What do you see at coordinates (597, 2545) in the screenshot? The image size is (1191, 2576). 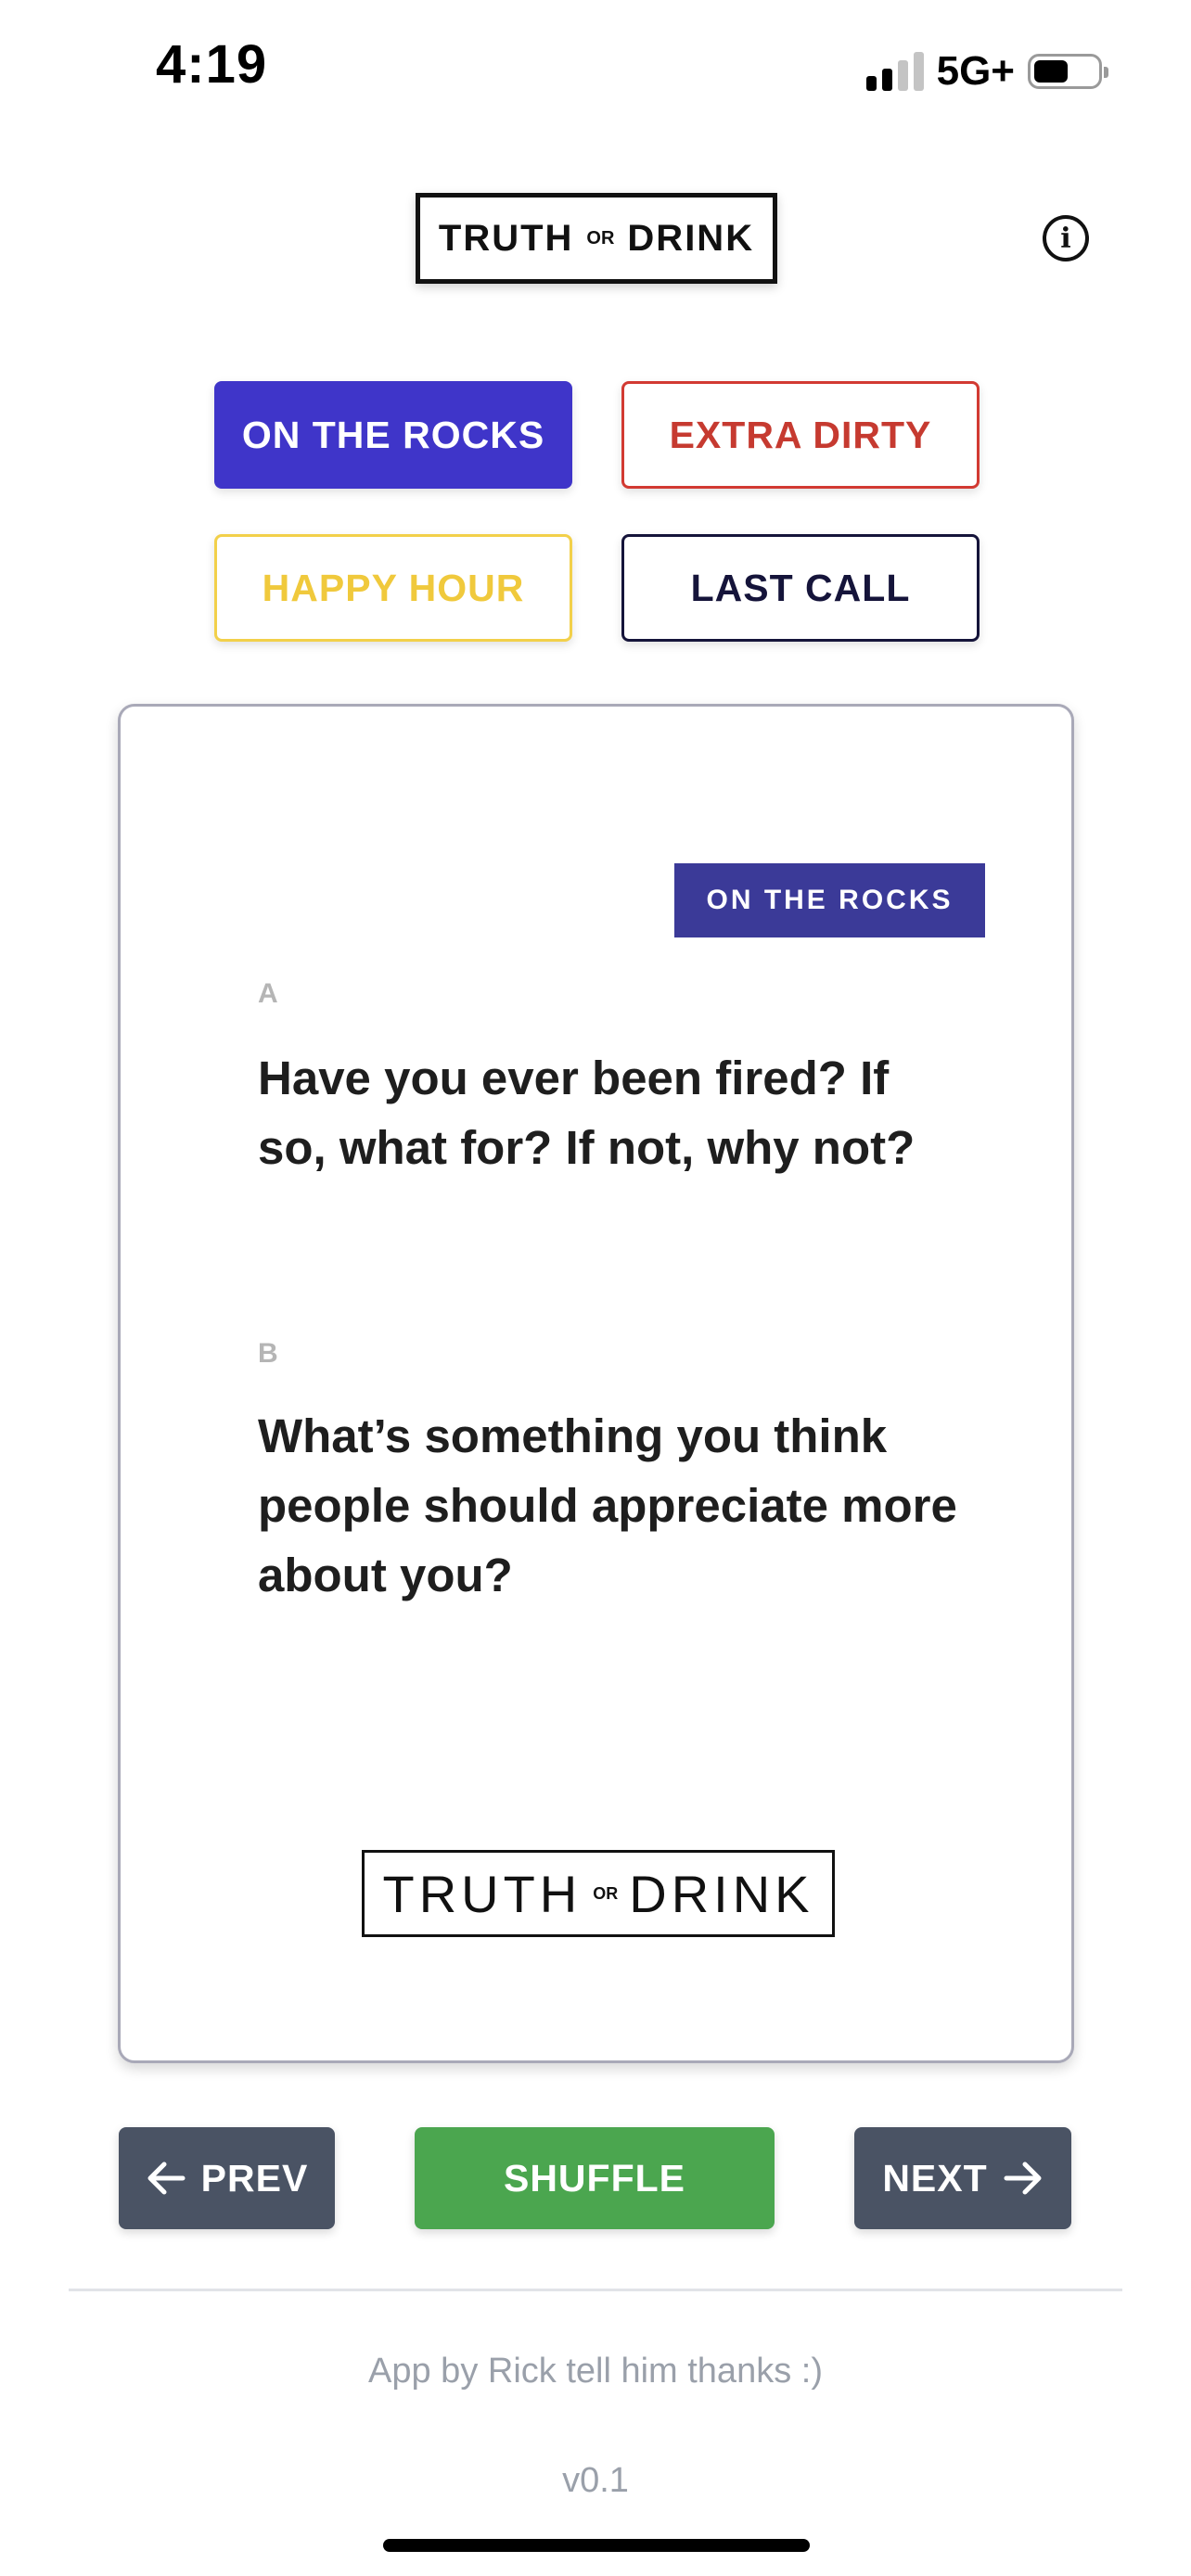 I see `home-indicator` at bounding box center [597, 2545].